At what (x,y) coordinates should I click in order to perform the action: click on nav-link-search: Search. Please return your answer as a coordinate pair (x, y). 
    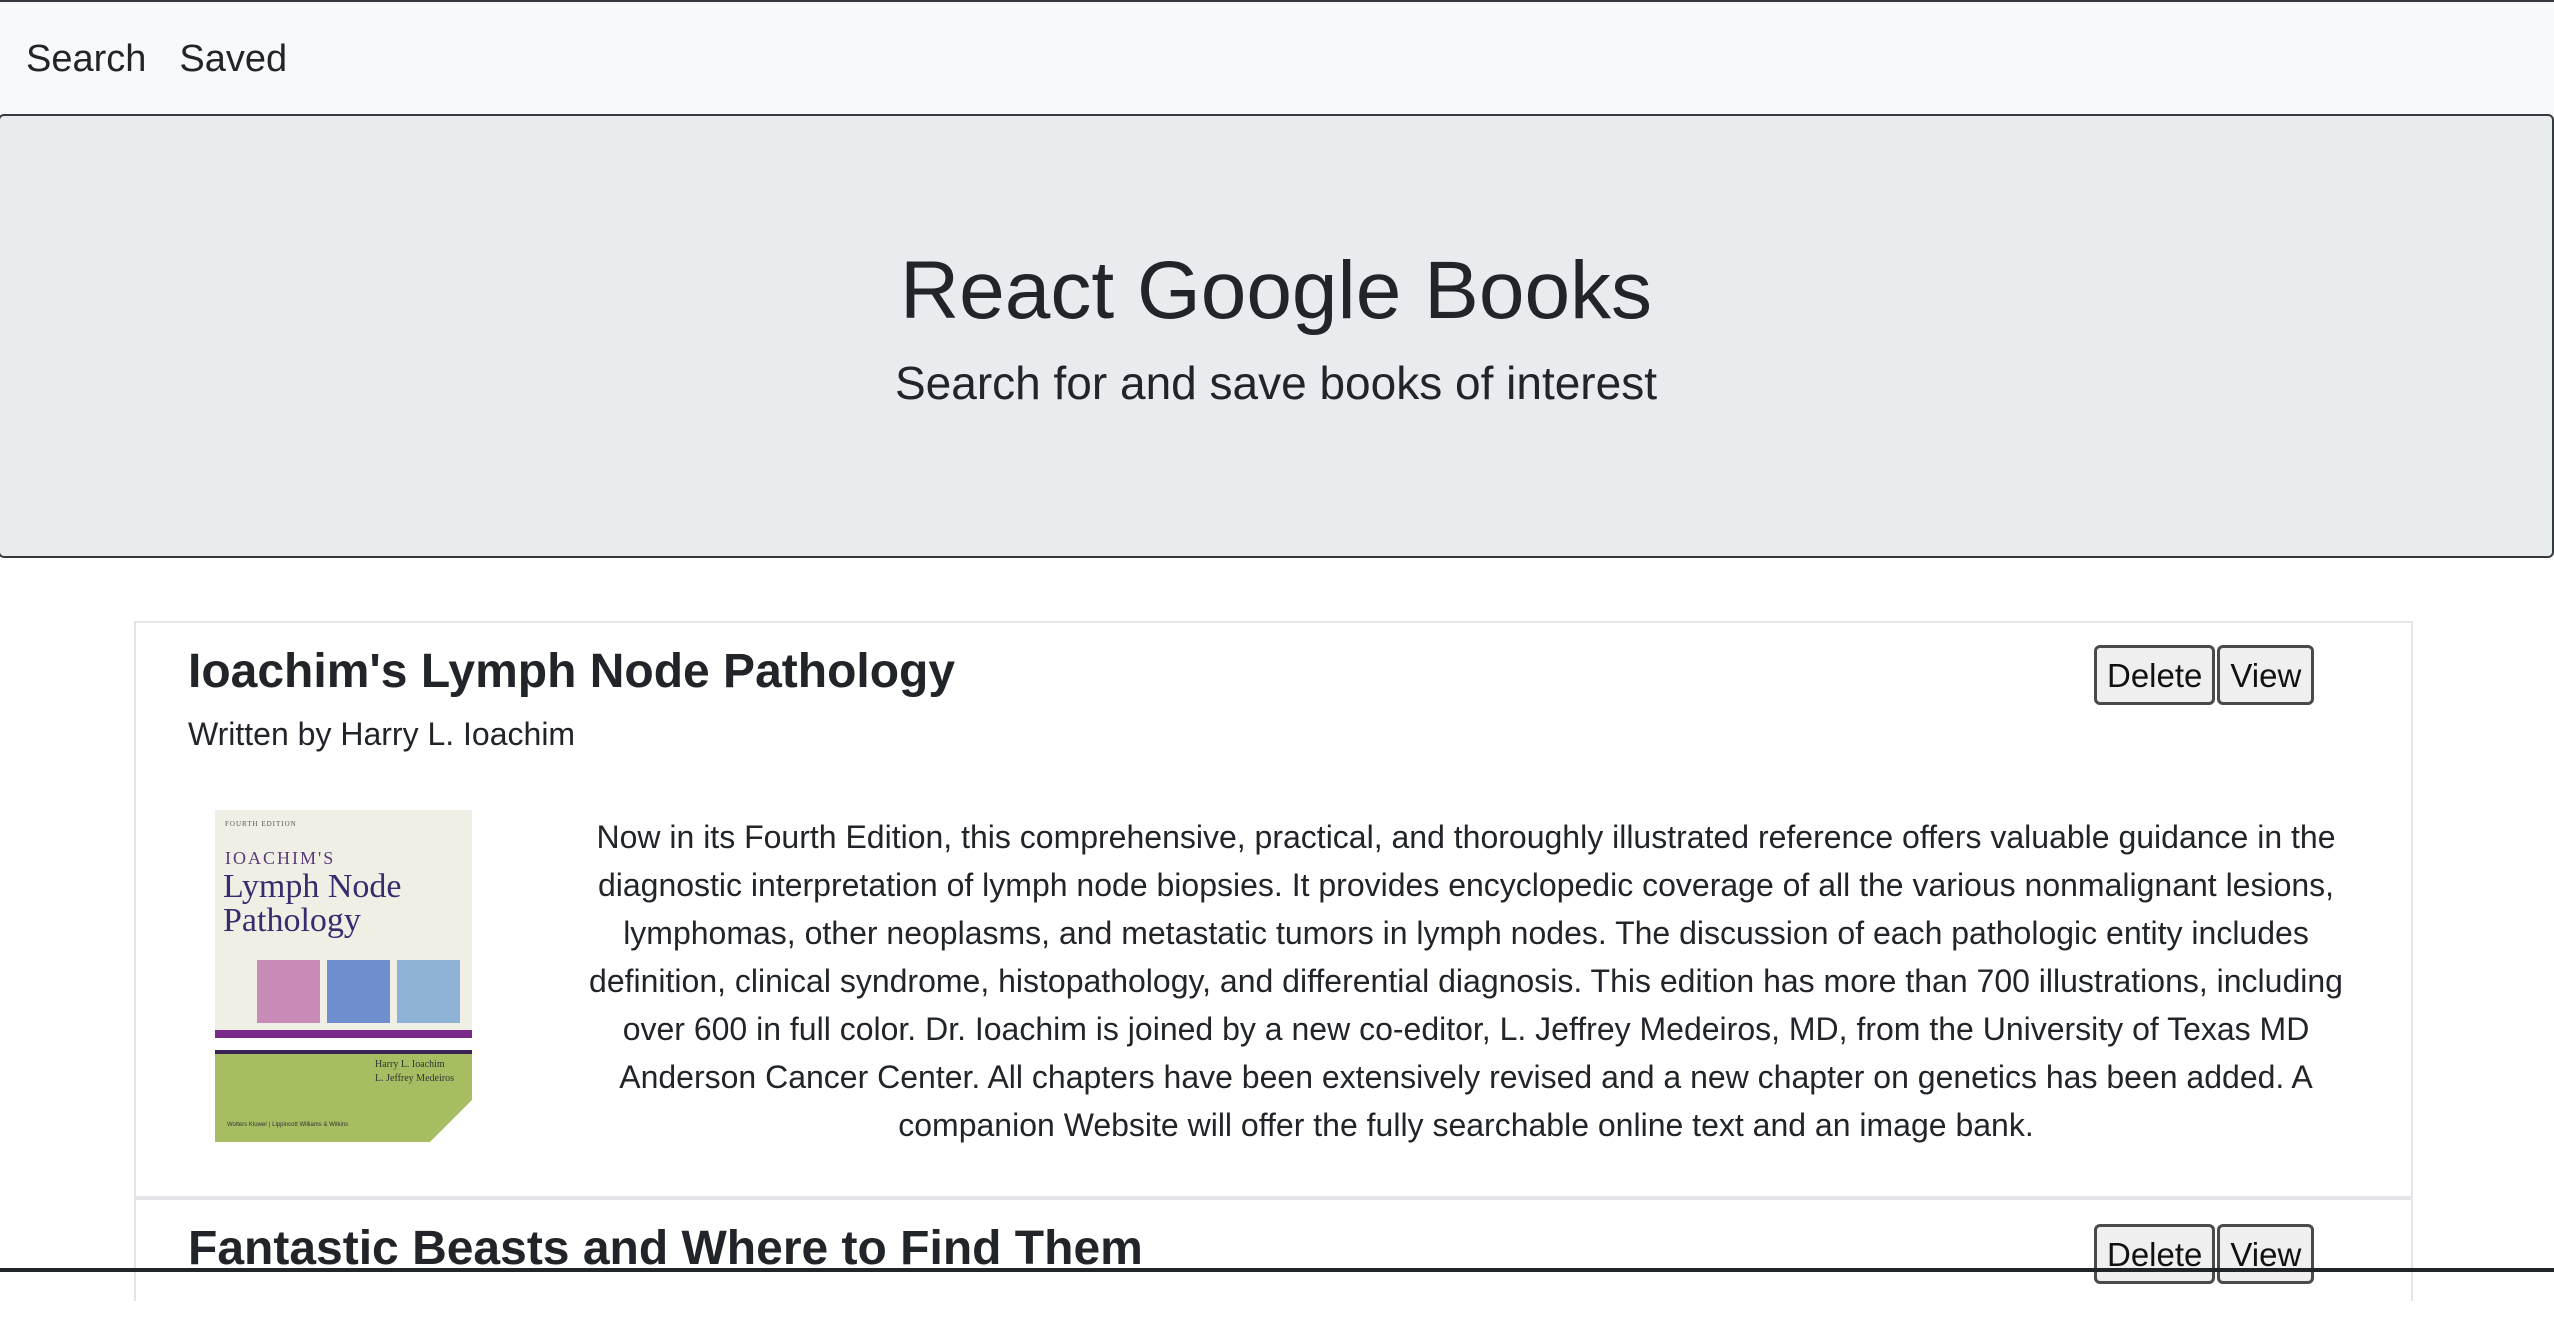
    Looking at the image, I should click on (86, 59).